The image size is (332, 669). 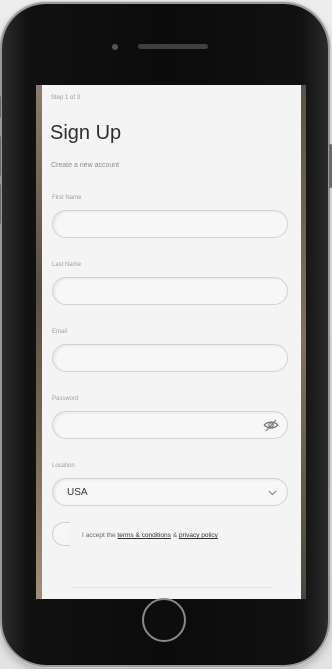 I want to click on privacy-link: privacy policy, so click(x=198, y=535).